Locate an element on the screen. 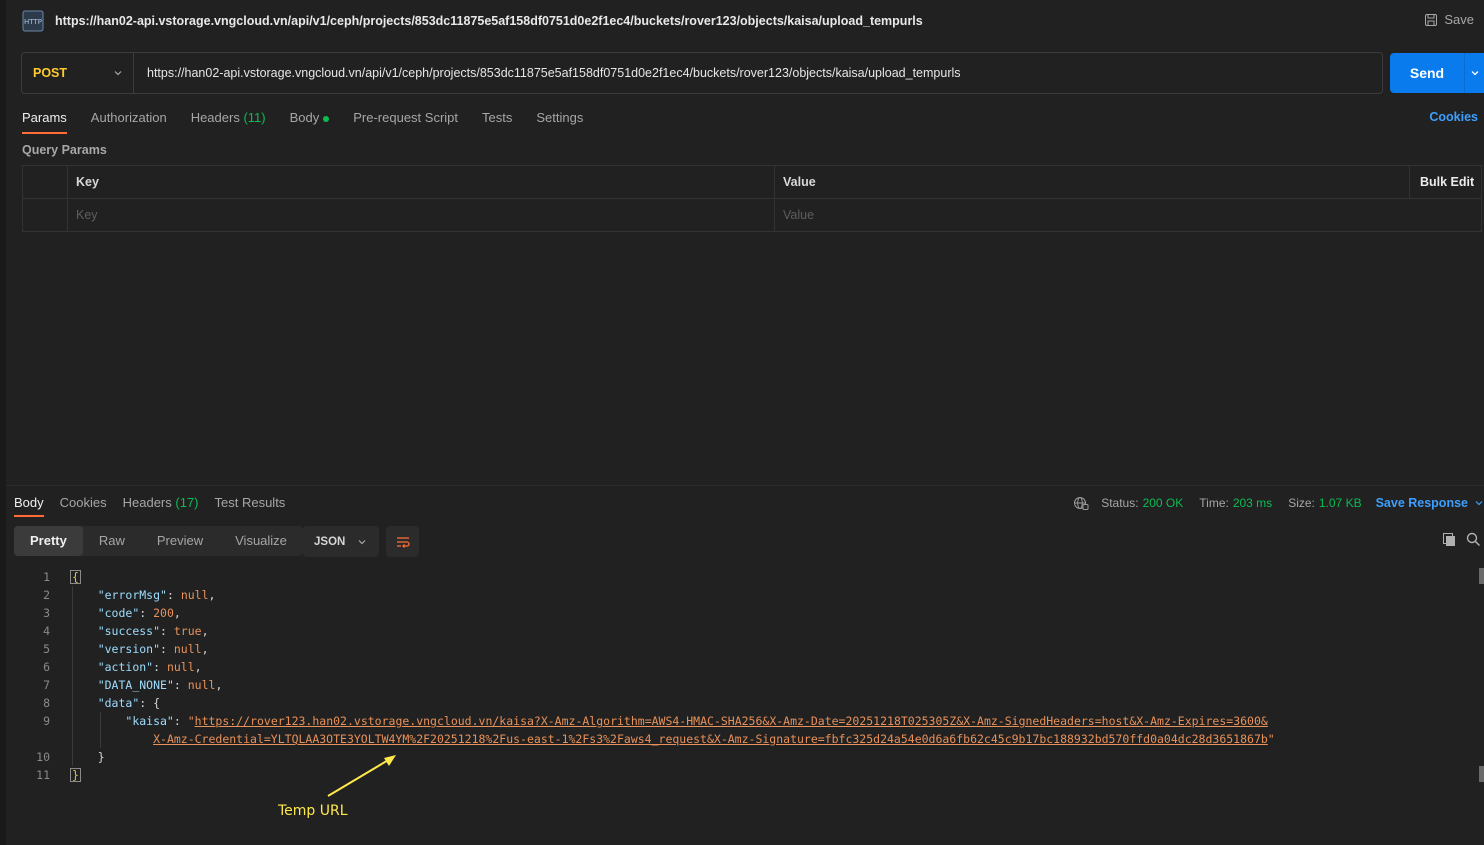  format-toggle-group: Pretty Raw Preview Visualize is located at coordinates (158, 541).